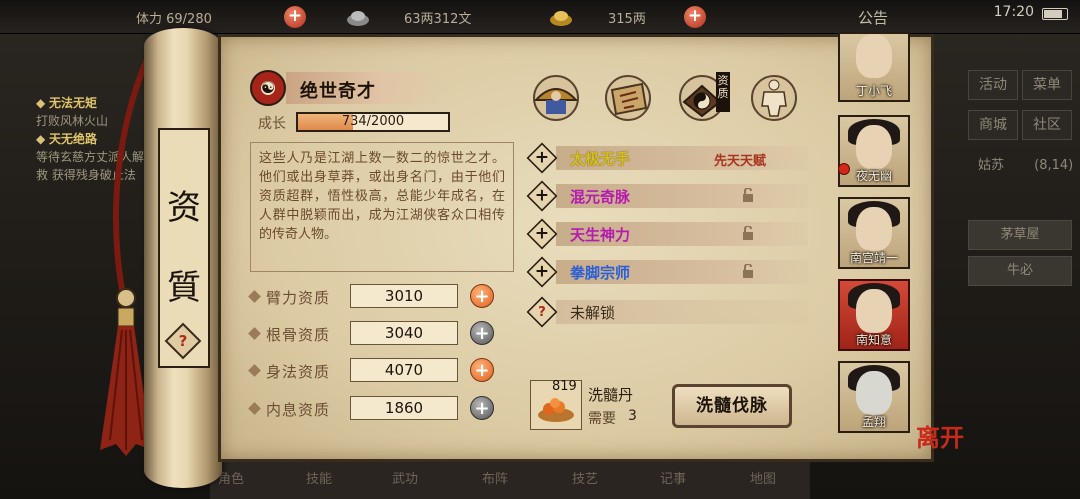 This screenshot has width=1080, height=499. I want to click on unlock-label: 未解锁, so click(593, 313).